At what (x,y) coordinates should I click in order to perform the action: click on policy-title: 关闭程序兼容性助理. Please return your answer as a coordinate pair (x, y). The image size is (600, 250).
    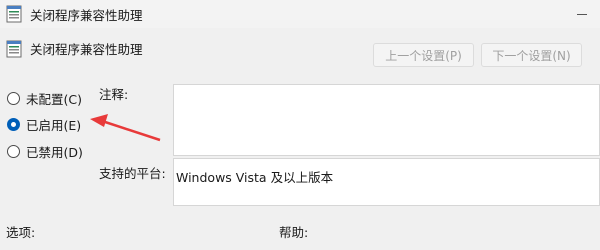
    Looking at the image, I should click on (86, 49).